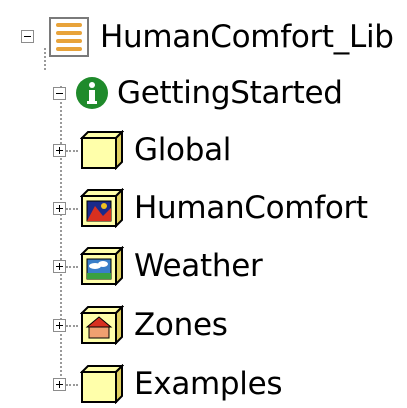 Image resolution: width=407 pixels, height=408 pixels. What do you see at coordinates (247, 37) in the screenshot?
I see `tree-item-label: HumanComfort_Lib` at bounding box center [247, 37].